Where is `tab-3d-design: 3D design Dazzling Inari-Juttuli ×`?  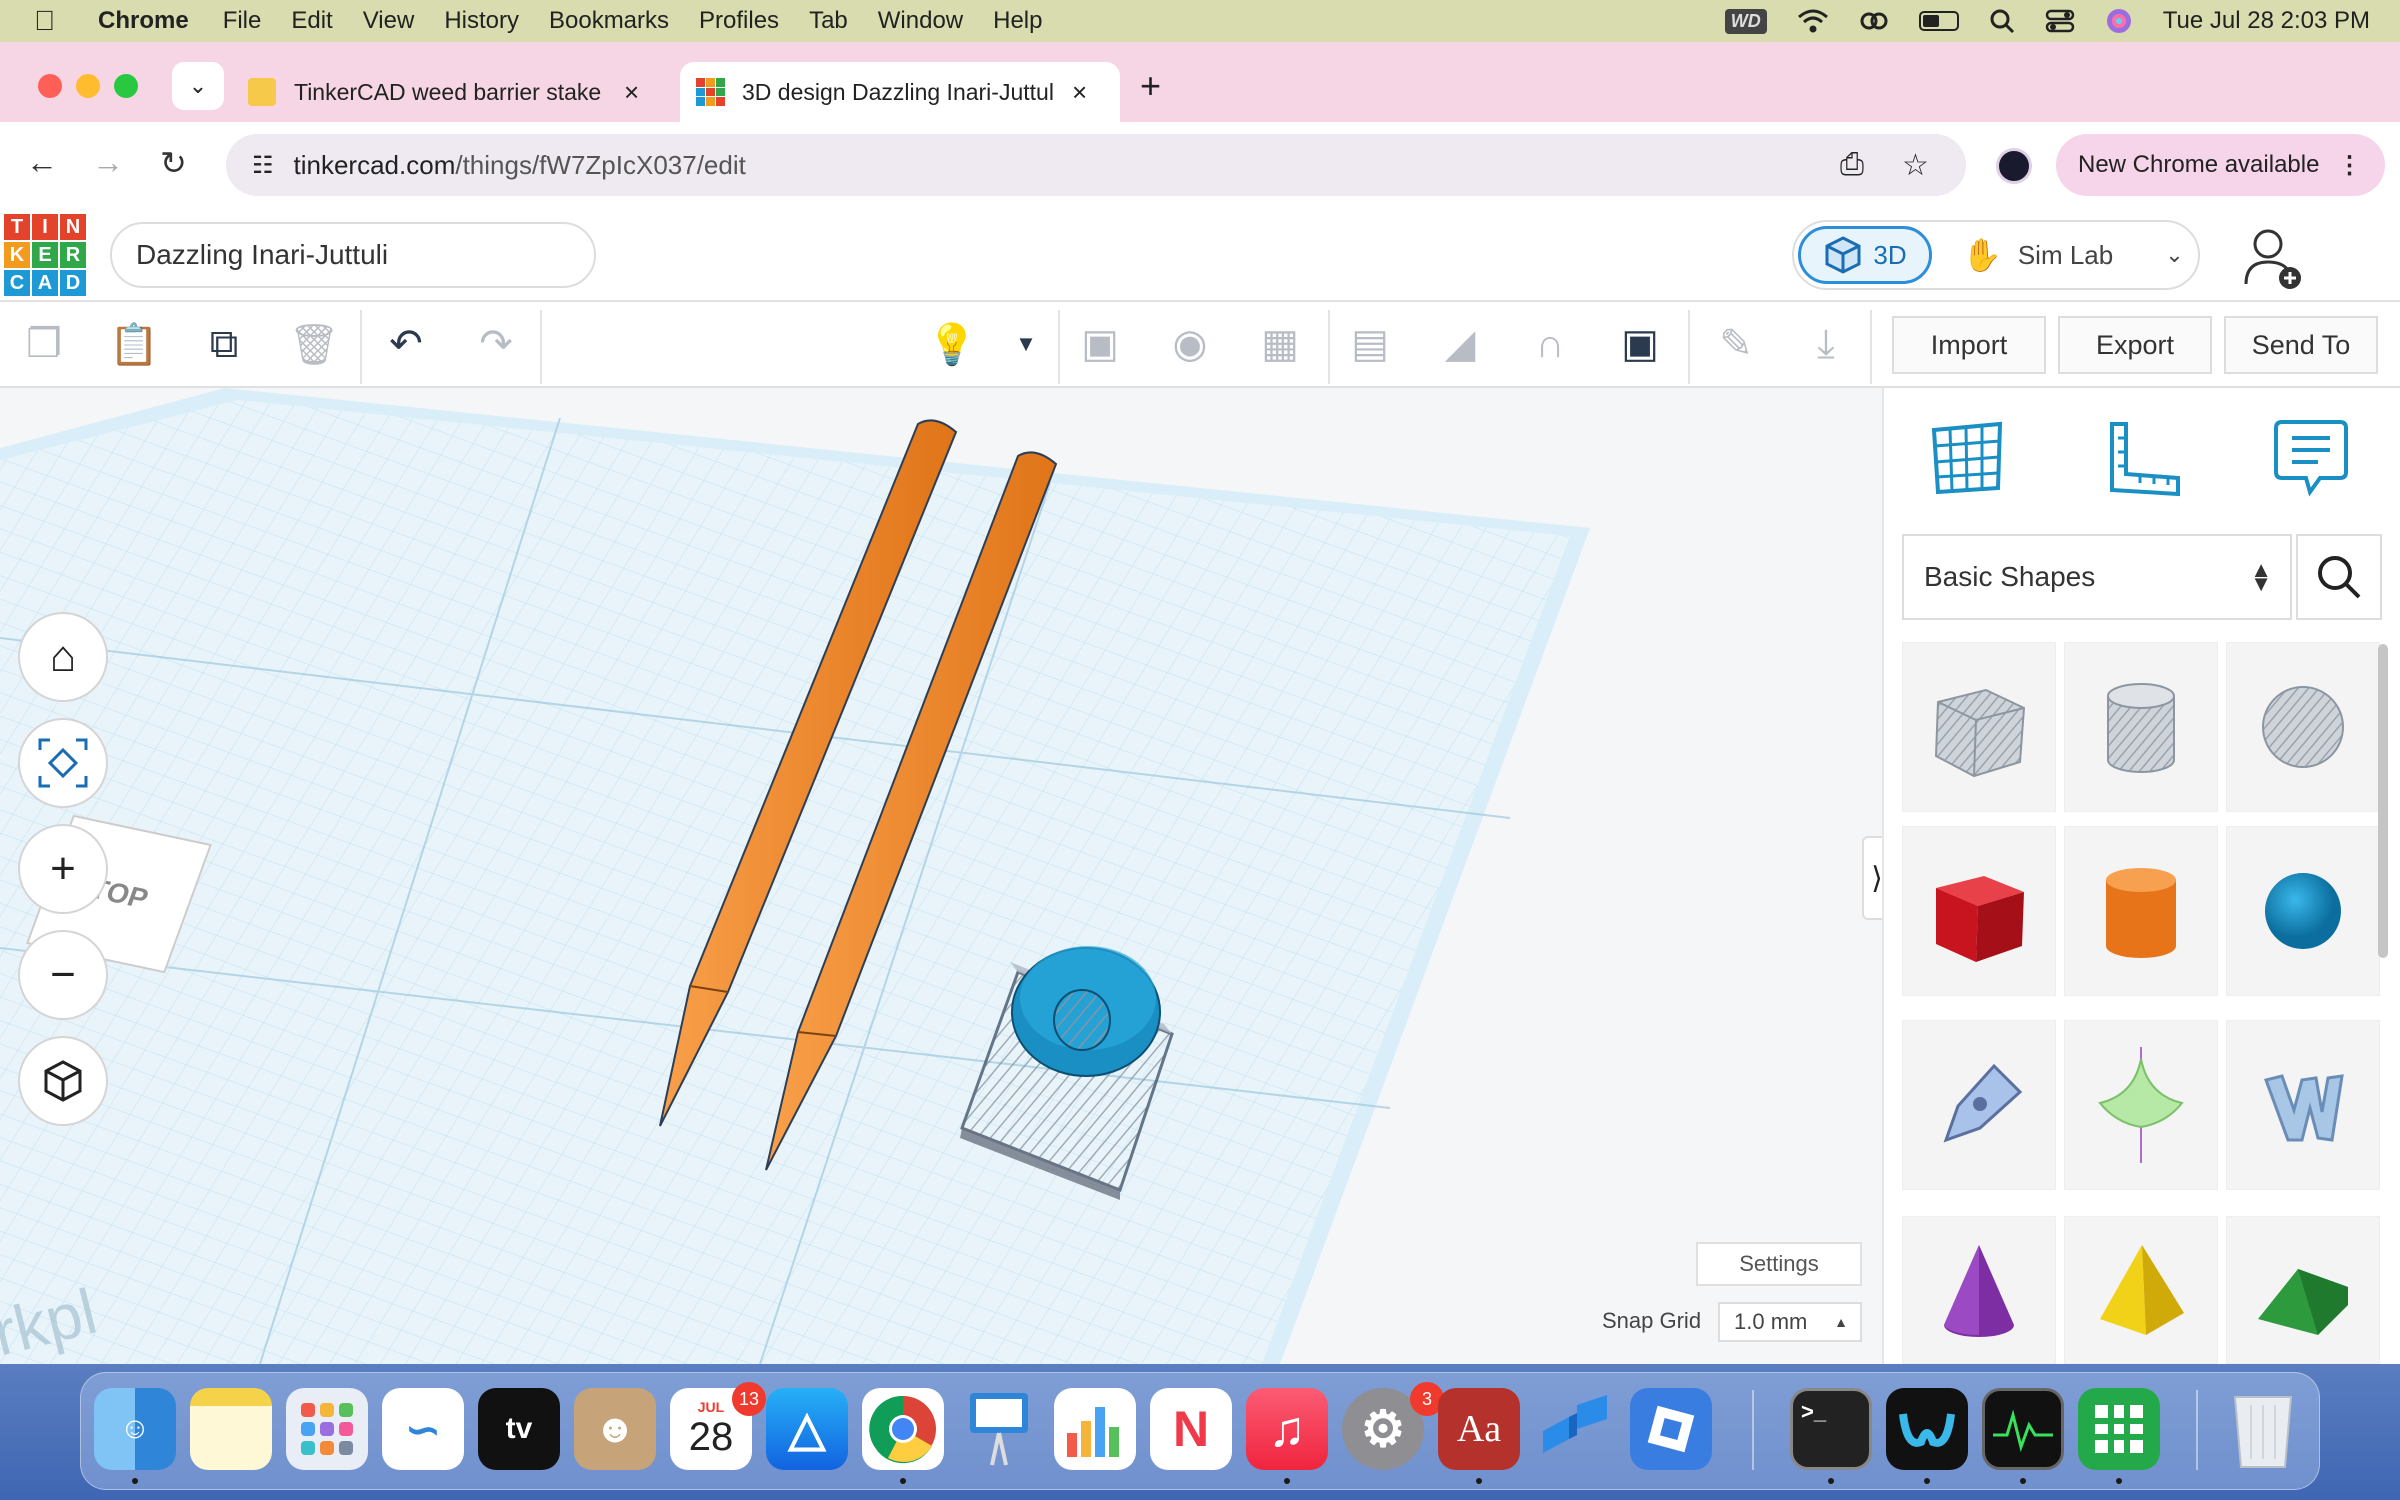 tab-3d-design: 3D design Dazzling Inari-Juttuli × is located at coordinates (900, 92).